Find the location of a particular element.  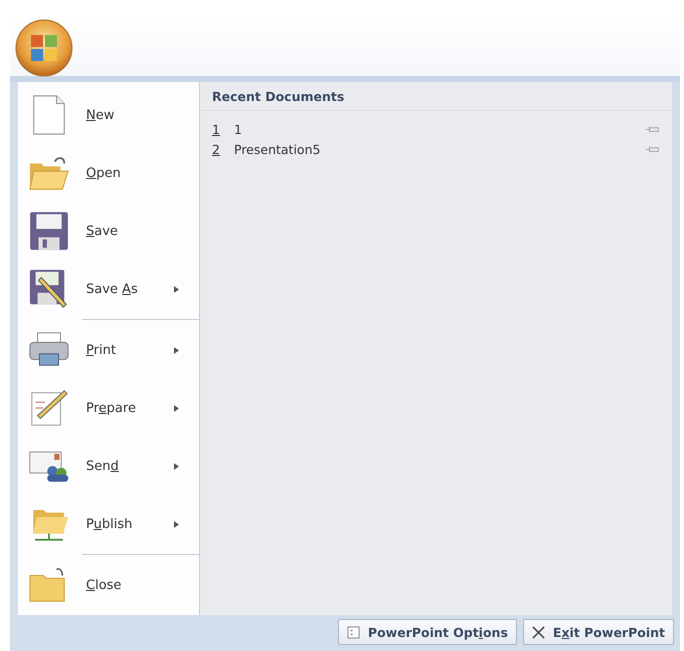

menu-item: Send is located at coordinates (108, 466).